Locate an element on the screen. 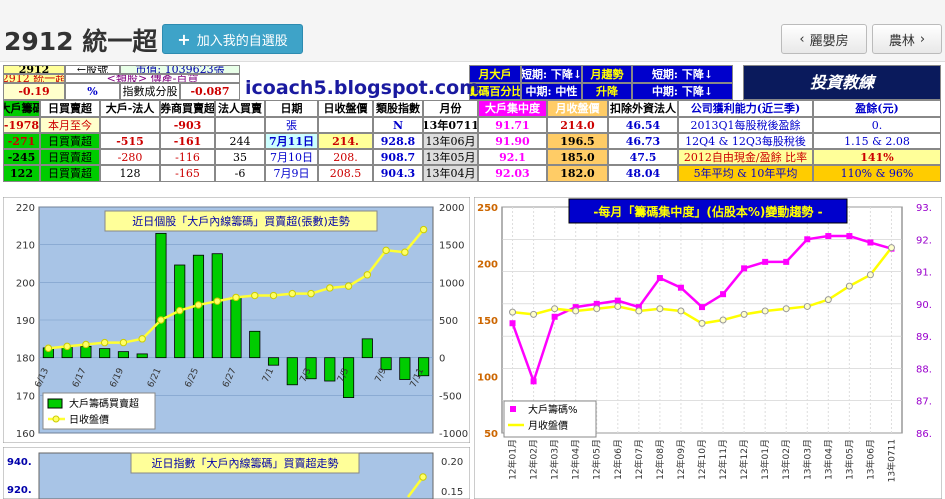 The width and height of the screenshot is (945, 499). table-cell: 91.90 is located at coordinates (512, 141).